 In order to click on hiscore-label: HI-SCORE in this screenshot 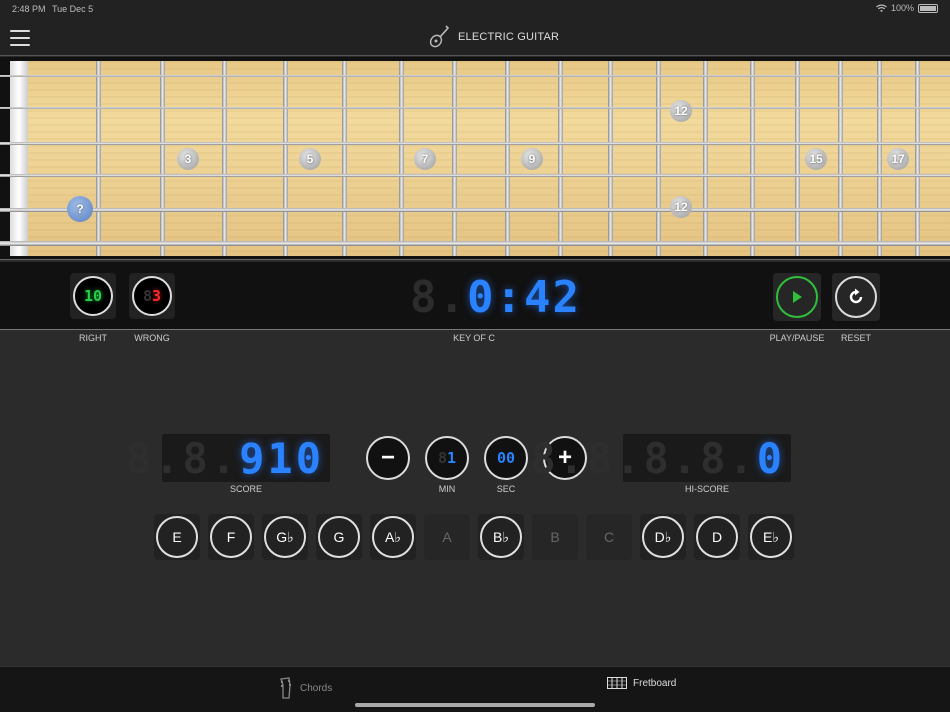, I will do `click(706, 489)`.